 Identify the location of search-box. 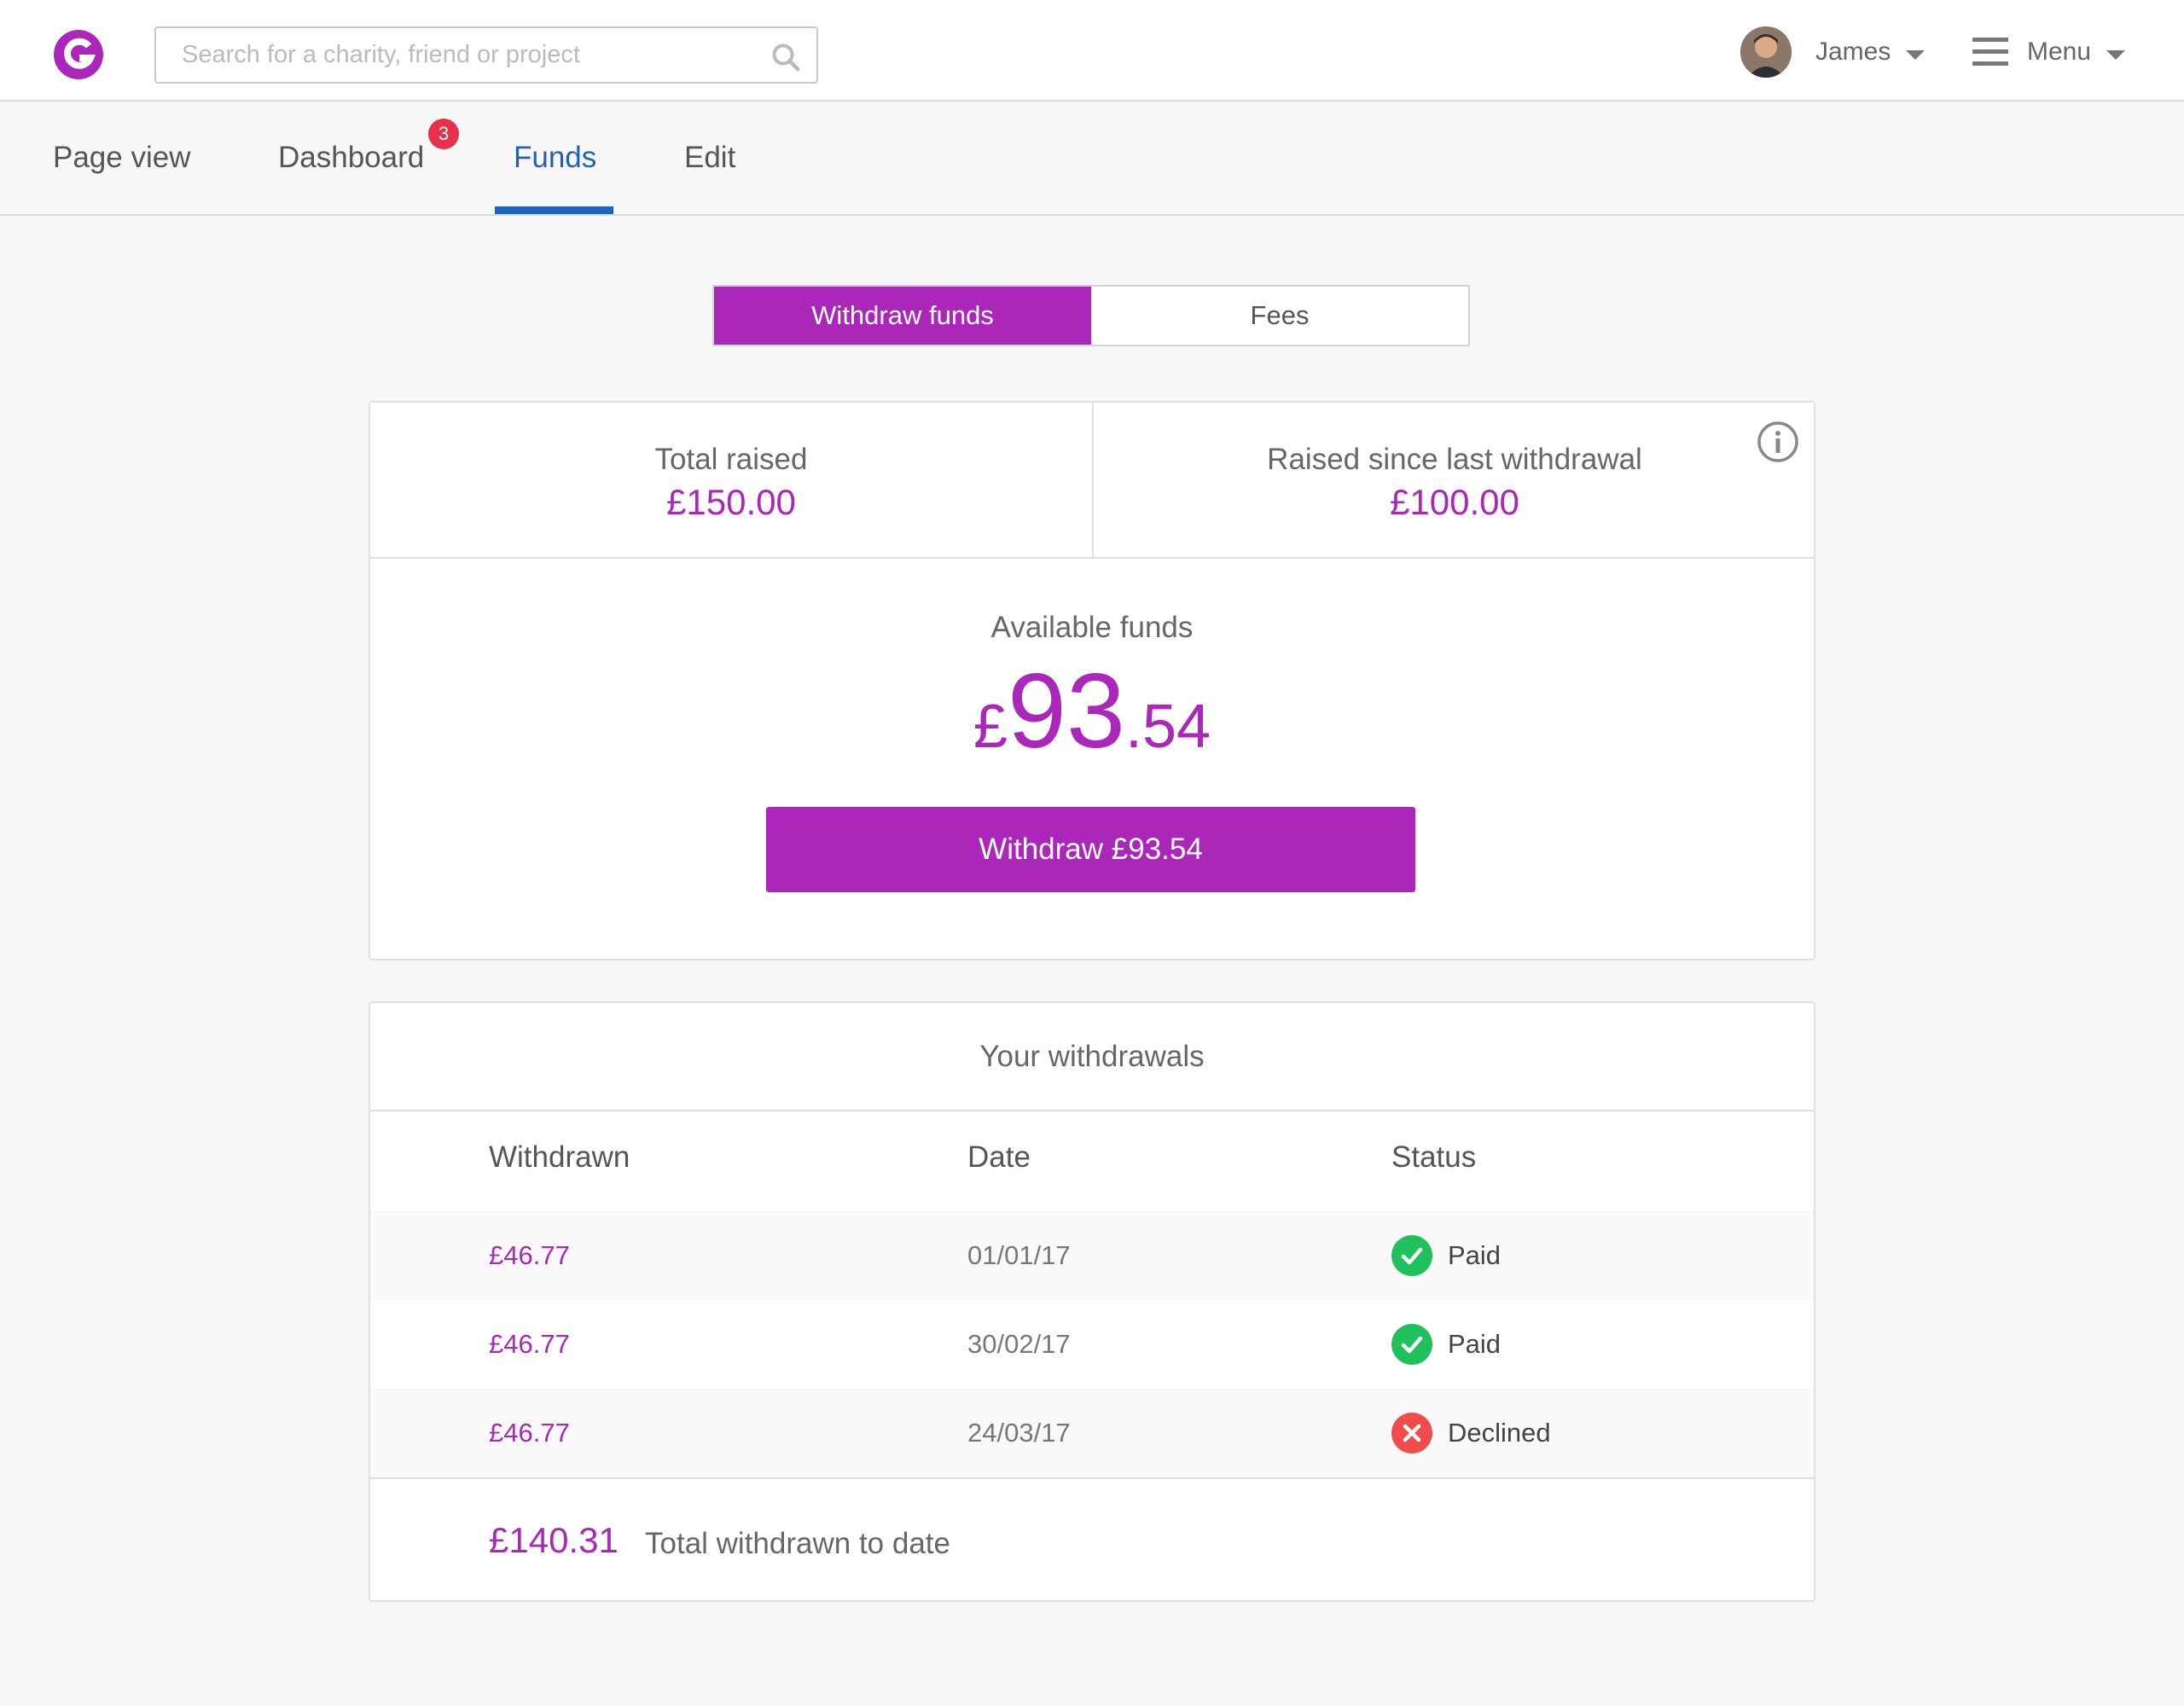
(486, 55).